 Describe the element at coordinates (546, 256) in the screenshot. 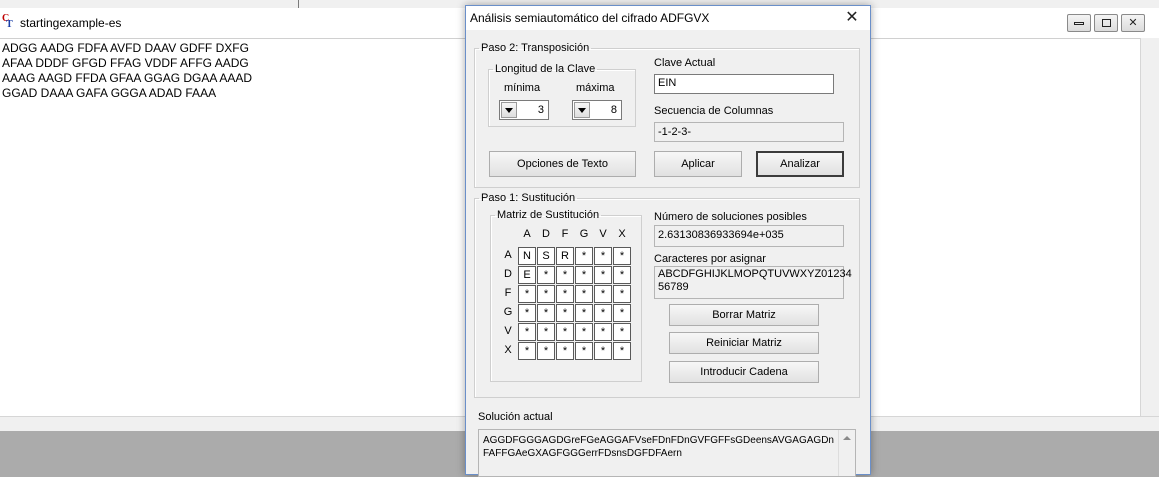

I see `matrix-cell: S` at that location.